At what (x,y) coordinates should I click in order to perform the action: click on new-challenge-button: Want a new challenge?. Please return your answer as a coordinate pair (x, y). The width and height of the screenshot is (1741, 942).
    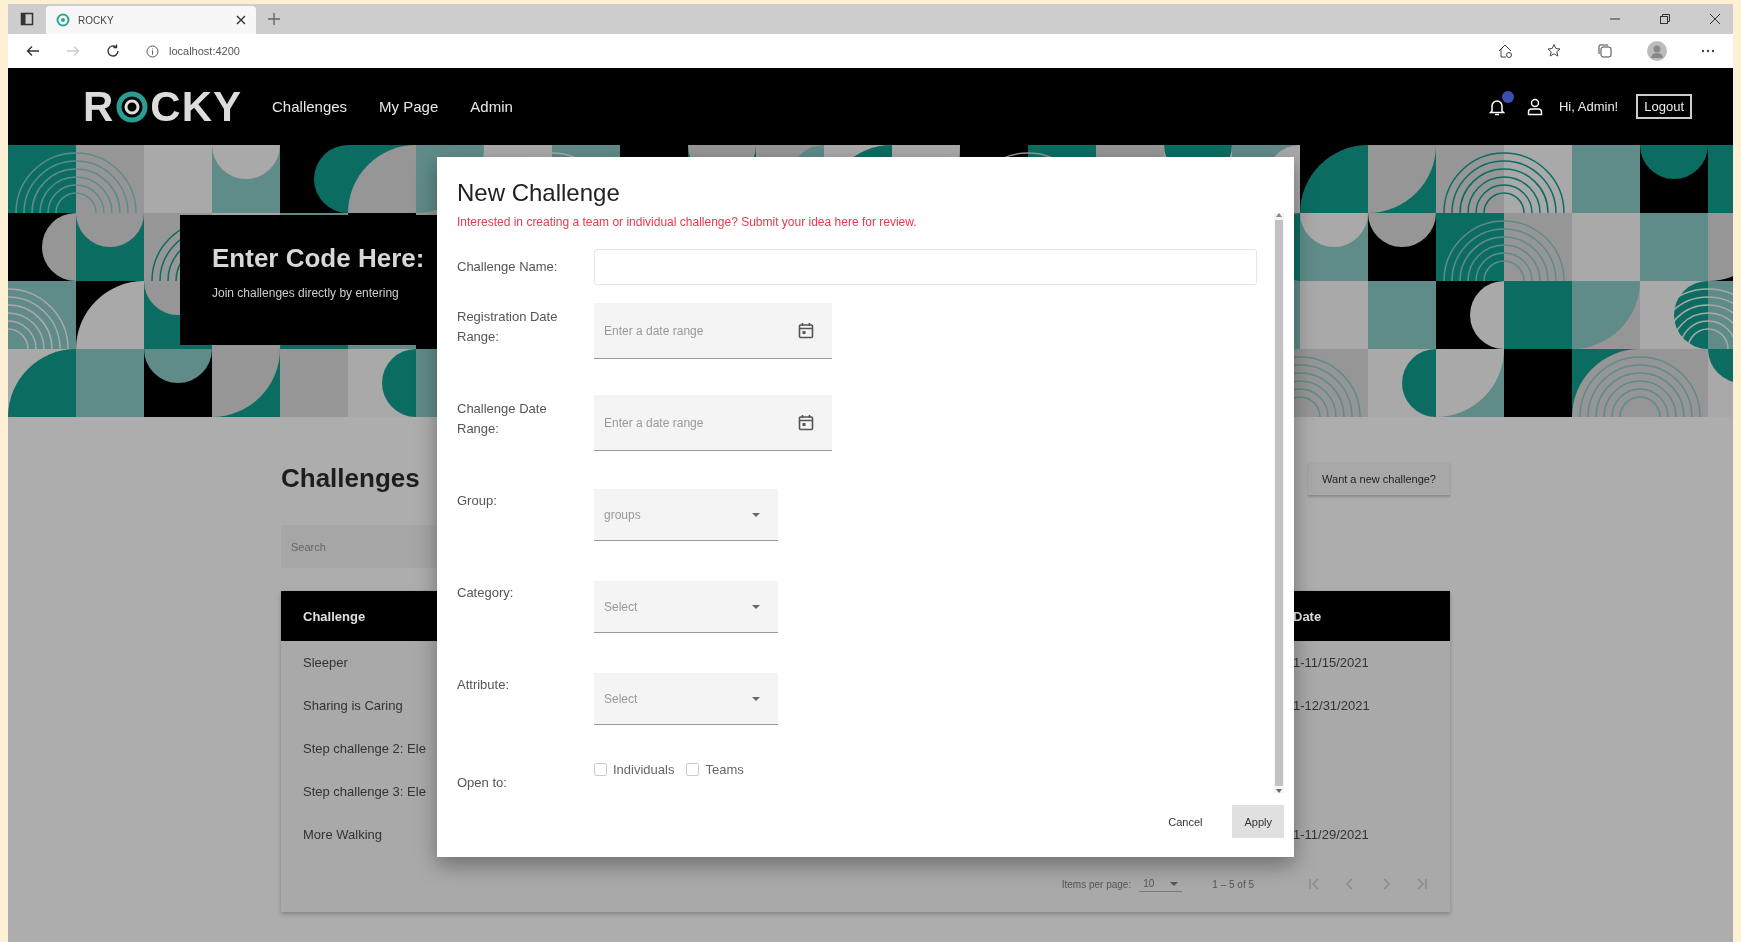
    Looking at the image, I should click on (1379, 478).